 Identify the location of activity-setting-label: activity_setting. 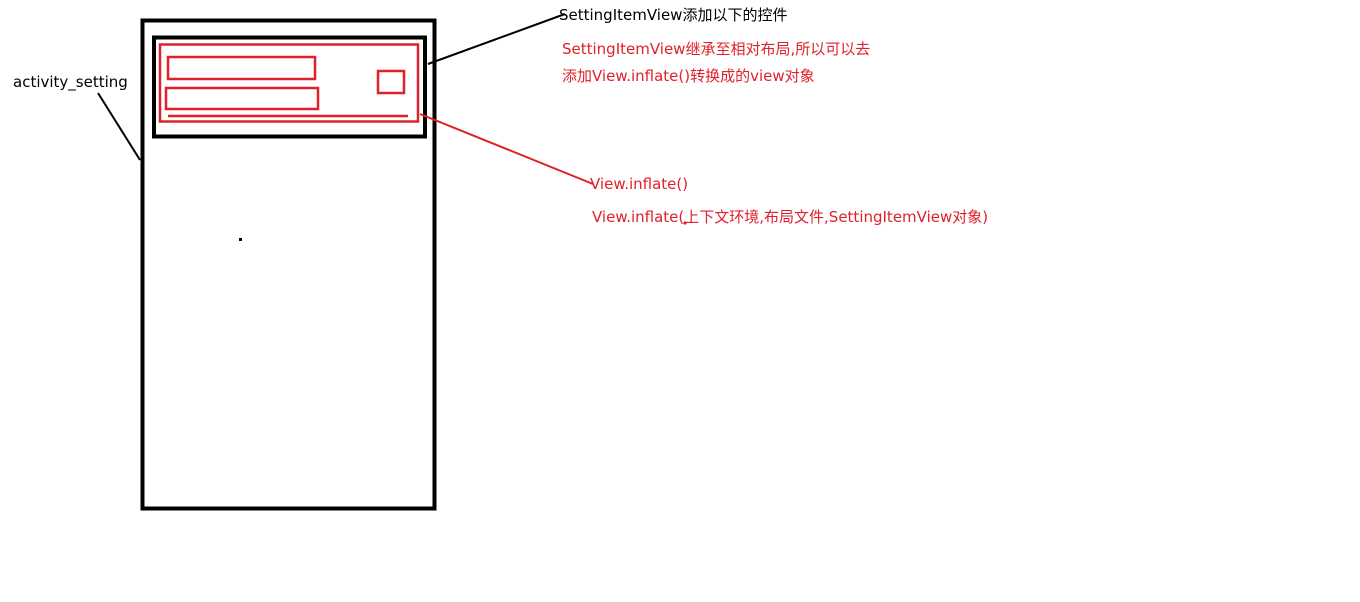
(70, 82).